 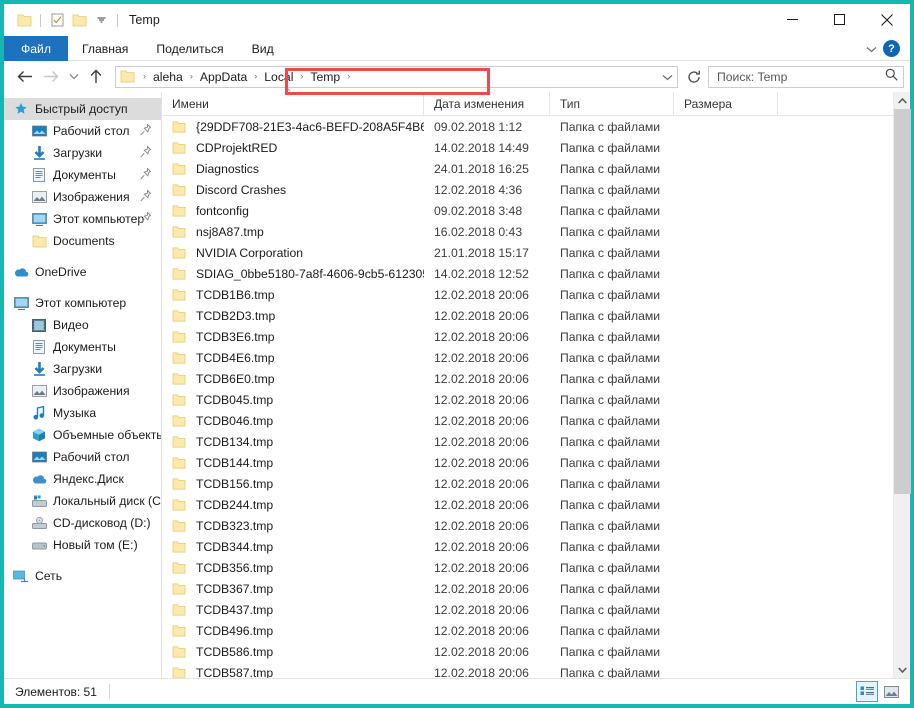 I want to click on file-name-cell: TCDB156.tmp, so click(x=293, y=484).